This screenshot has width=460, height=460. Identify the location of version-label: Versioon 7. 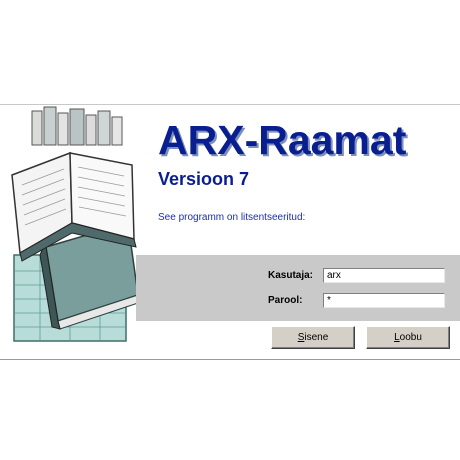
(204, 179).